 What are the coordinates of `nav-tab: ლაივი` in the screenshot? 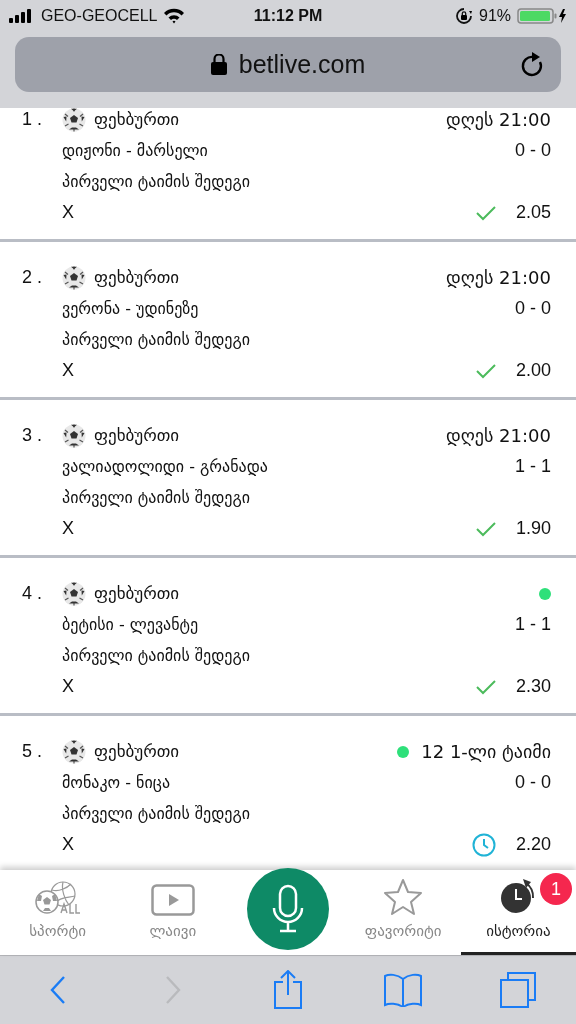 It's located at (173, 912).